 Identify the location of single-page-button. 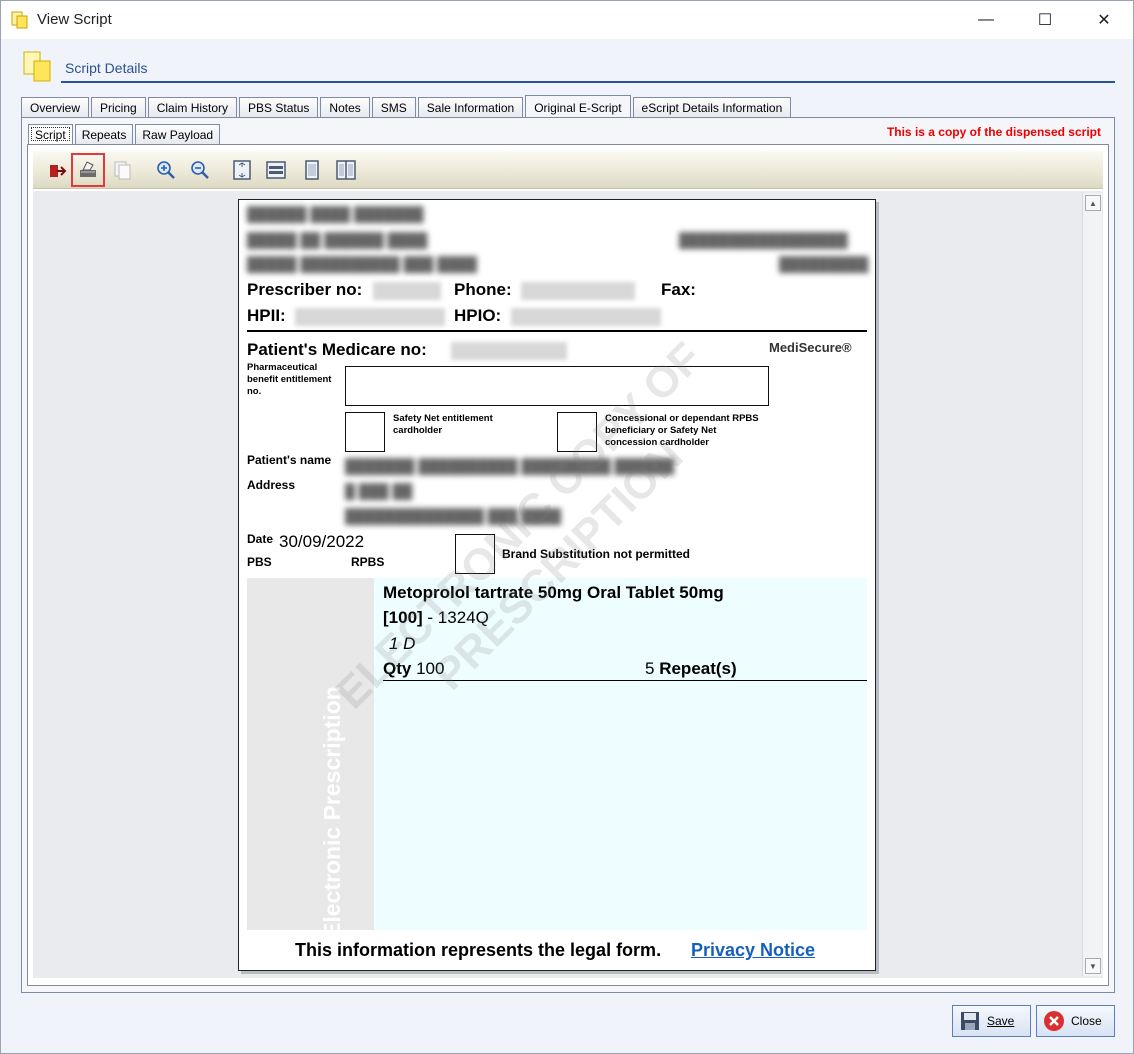
(312, 170).